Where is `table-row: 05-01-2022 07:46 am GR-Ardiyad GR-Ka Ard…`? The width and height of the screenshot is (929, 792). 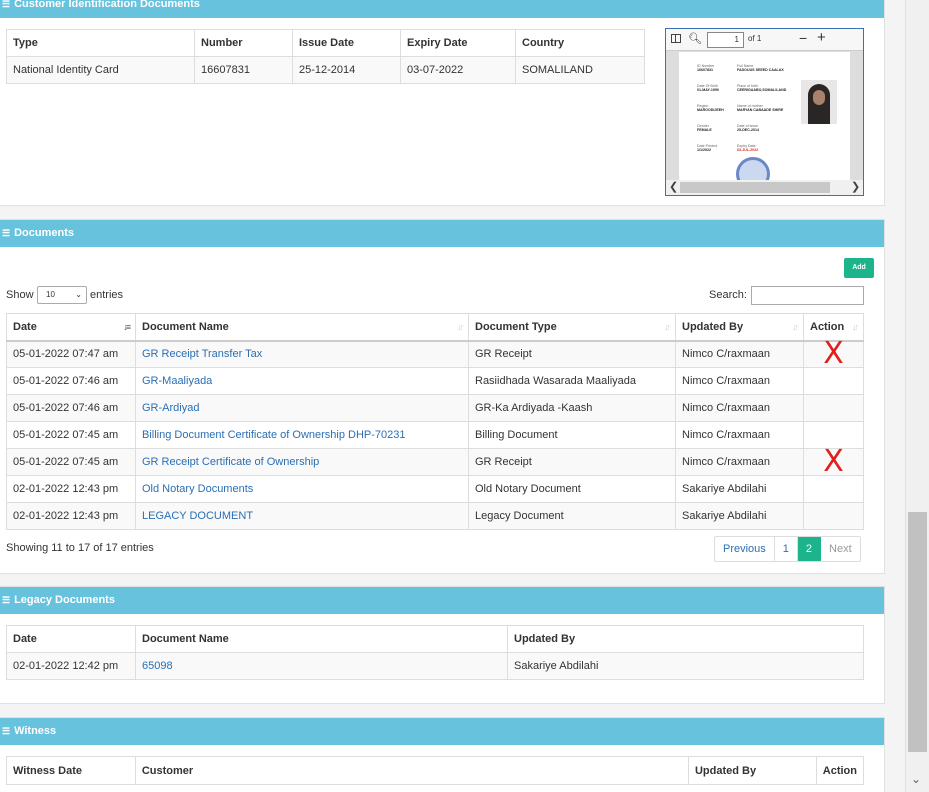
table-row: 05-01-2022 07:46 am GR-Ardiyad GR-Ka Ard… is located at coordinates (435, 408).